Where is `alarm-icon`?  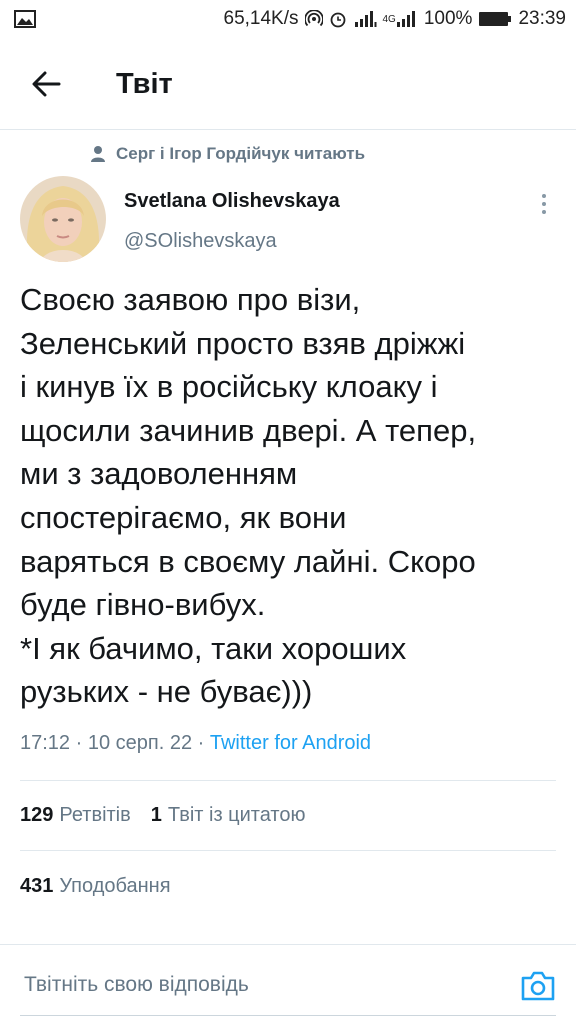 alarm-icon is located at coordinates (338, 19).